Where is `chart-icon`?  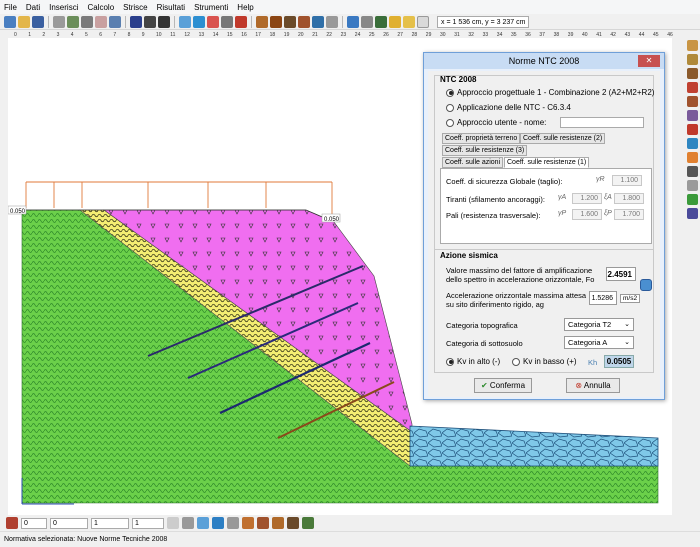
chart-icon is located at coordinates (692, 213).